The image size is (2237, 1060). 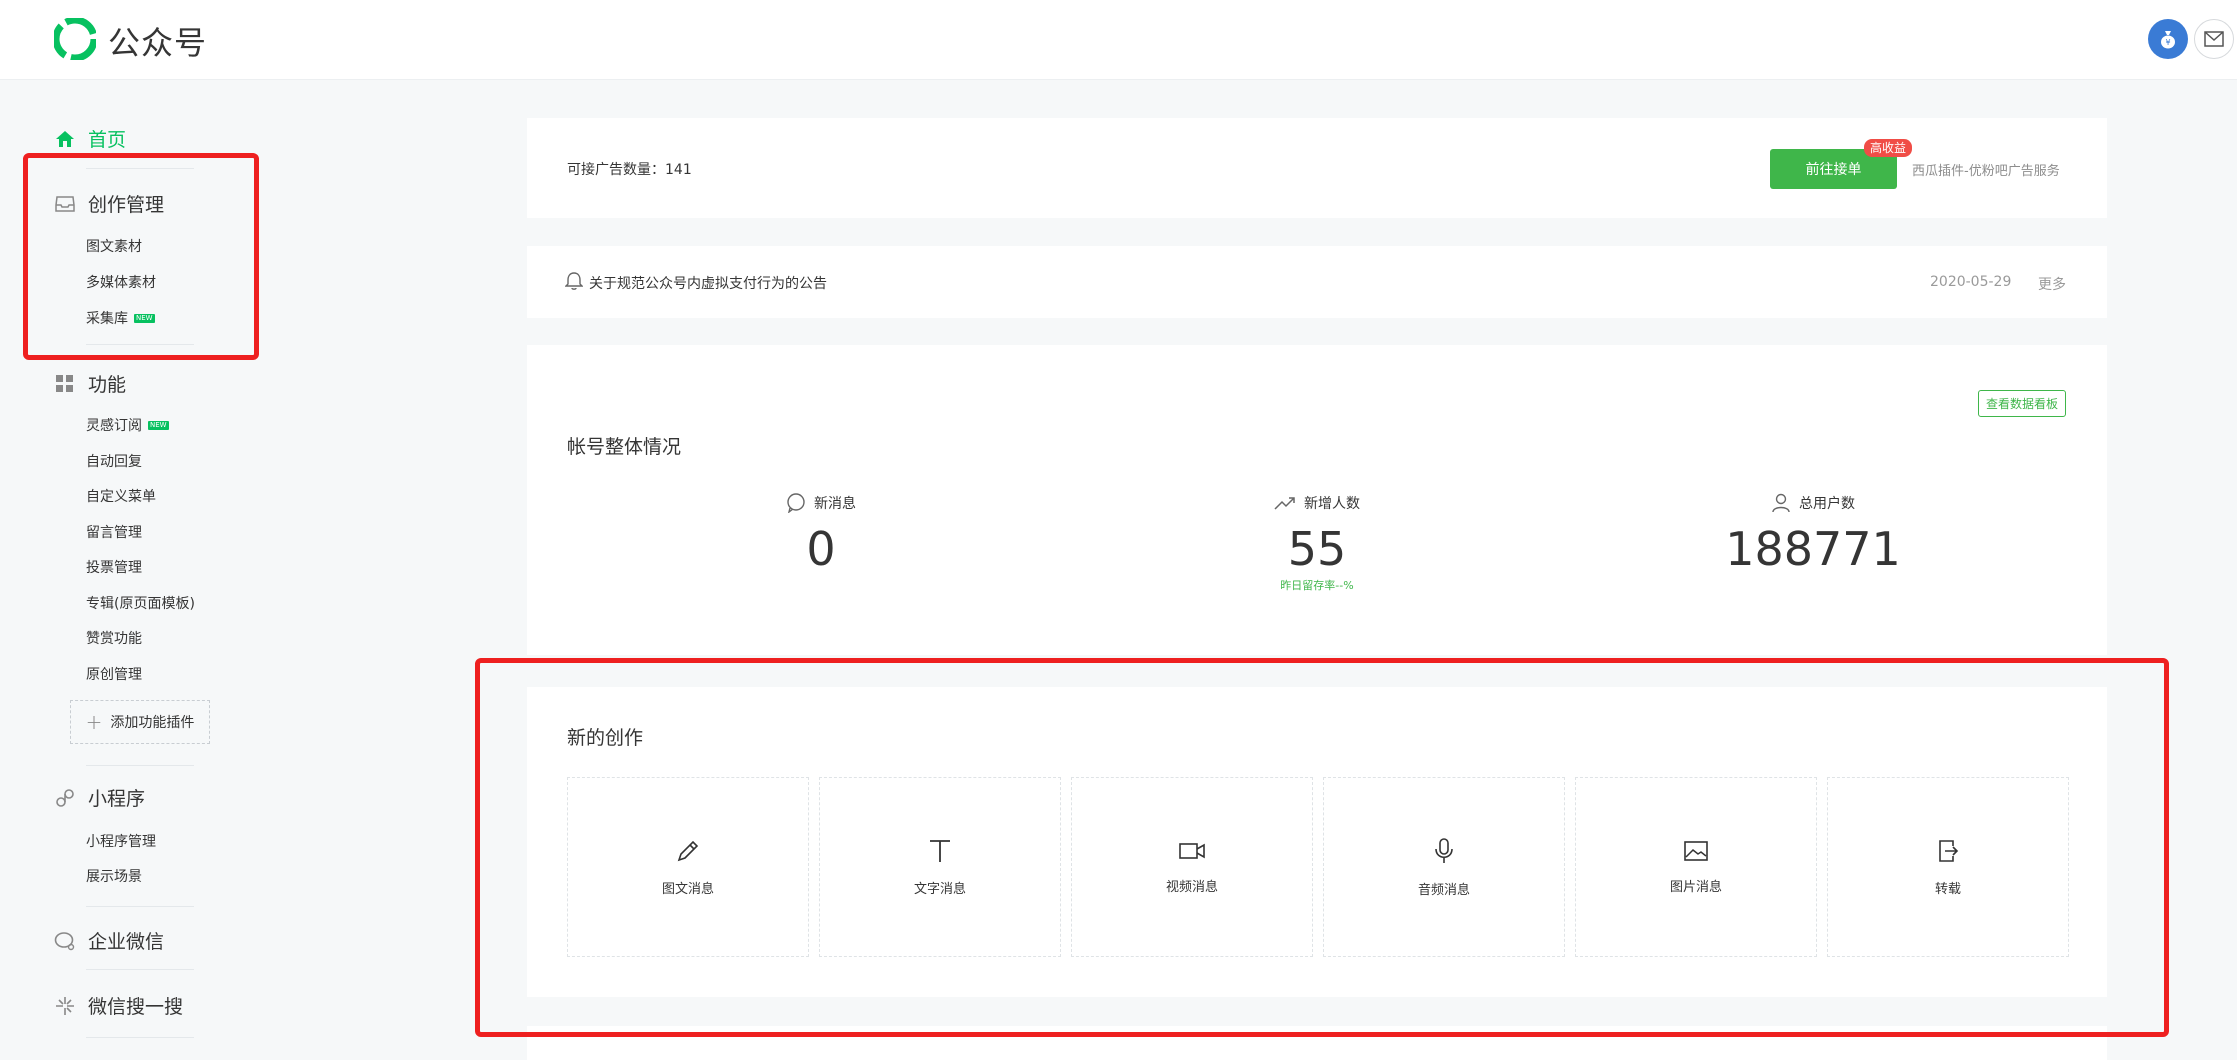 What do you see at coordinates (708, 283) in the screenshot?
I see `notice-link: 关于规范公众号内虚拟支付行为的公告` at bounding box center [708, 283].